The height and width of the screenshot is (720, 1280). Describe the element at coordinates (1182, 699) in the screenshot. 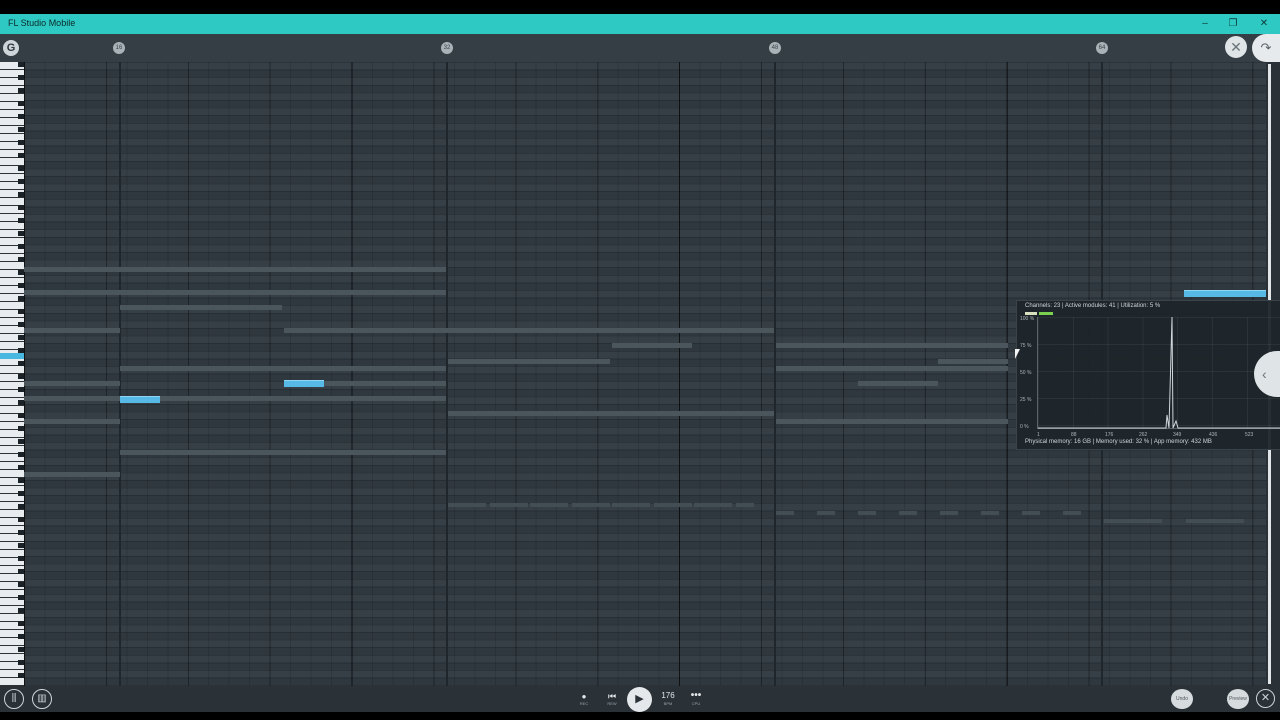

I see `undo-button: Undo` at that location.